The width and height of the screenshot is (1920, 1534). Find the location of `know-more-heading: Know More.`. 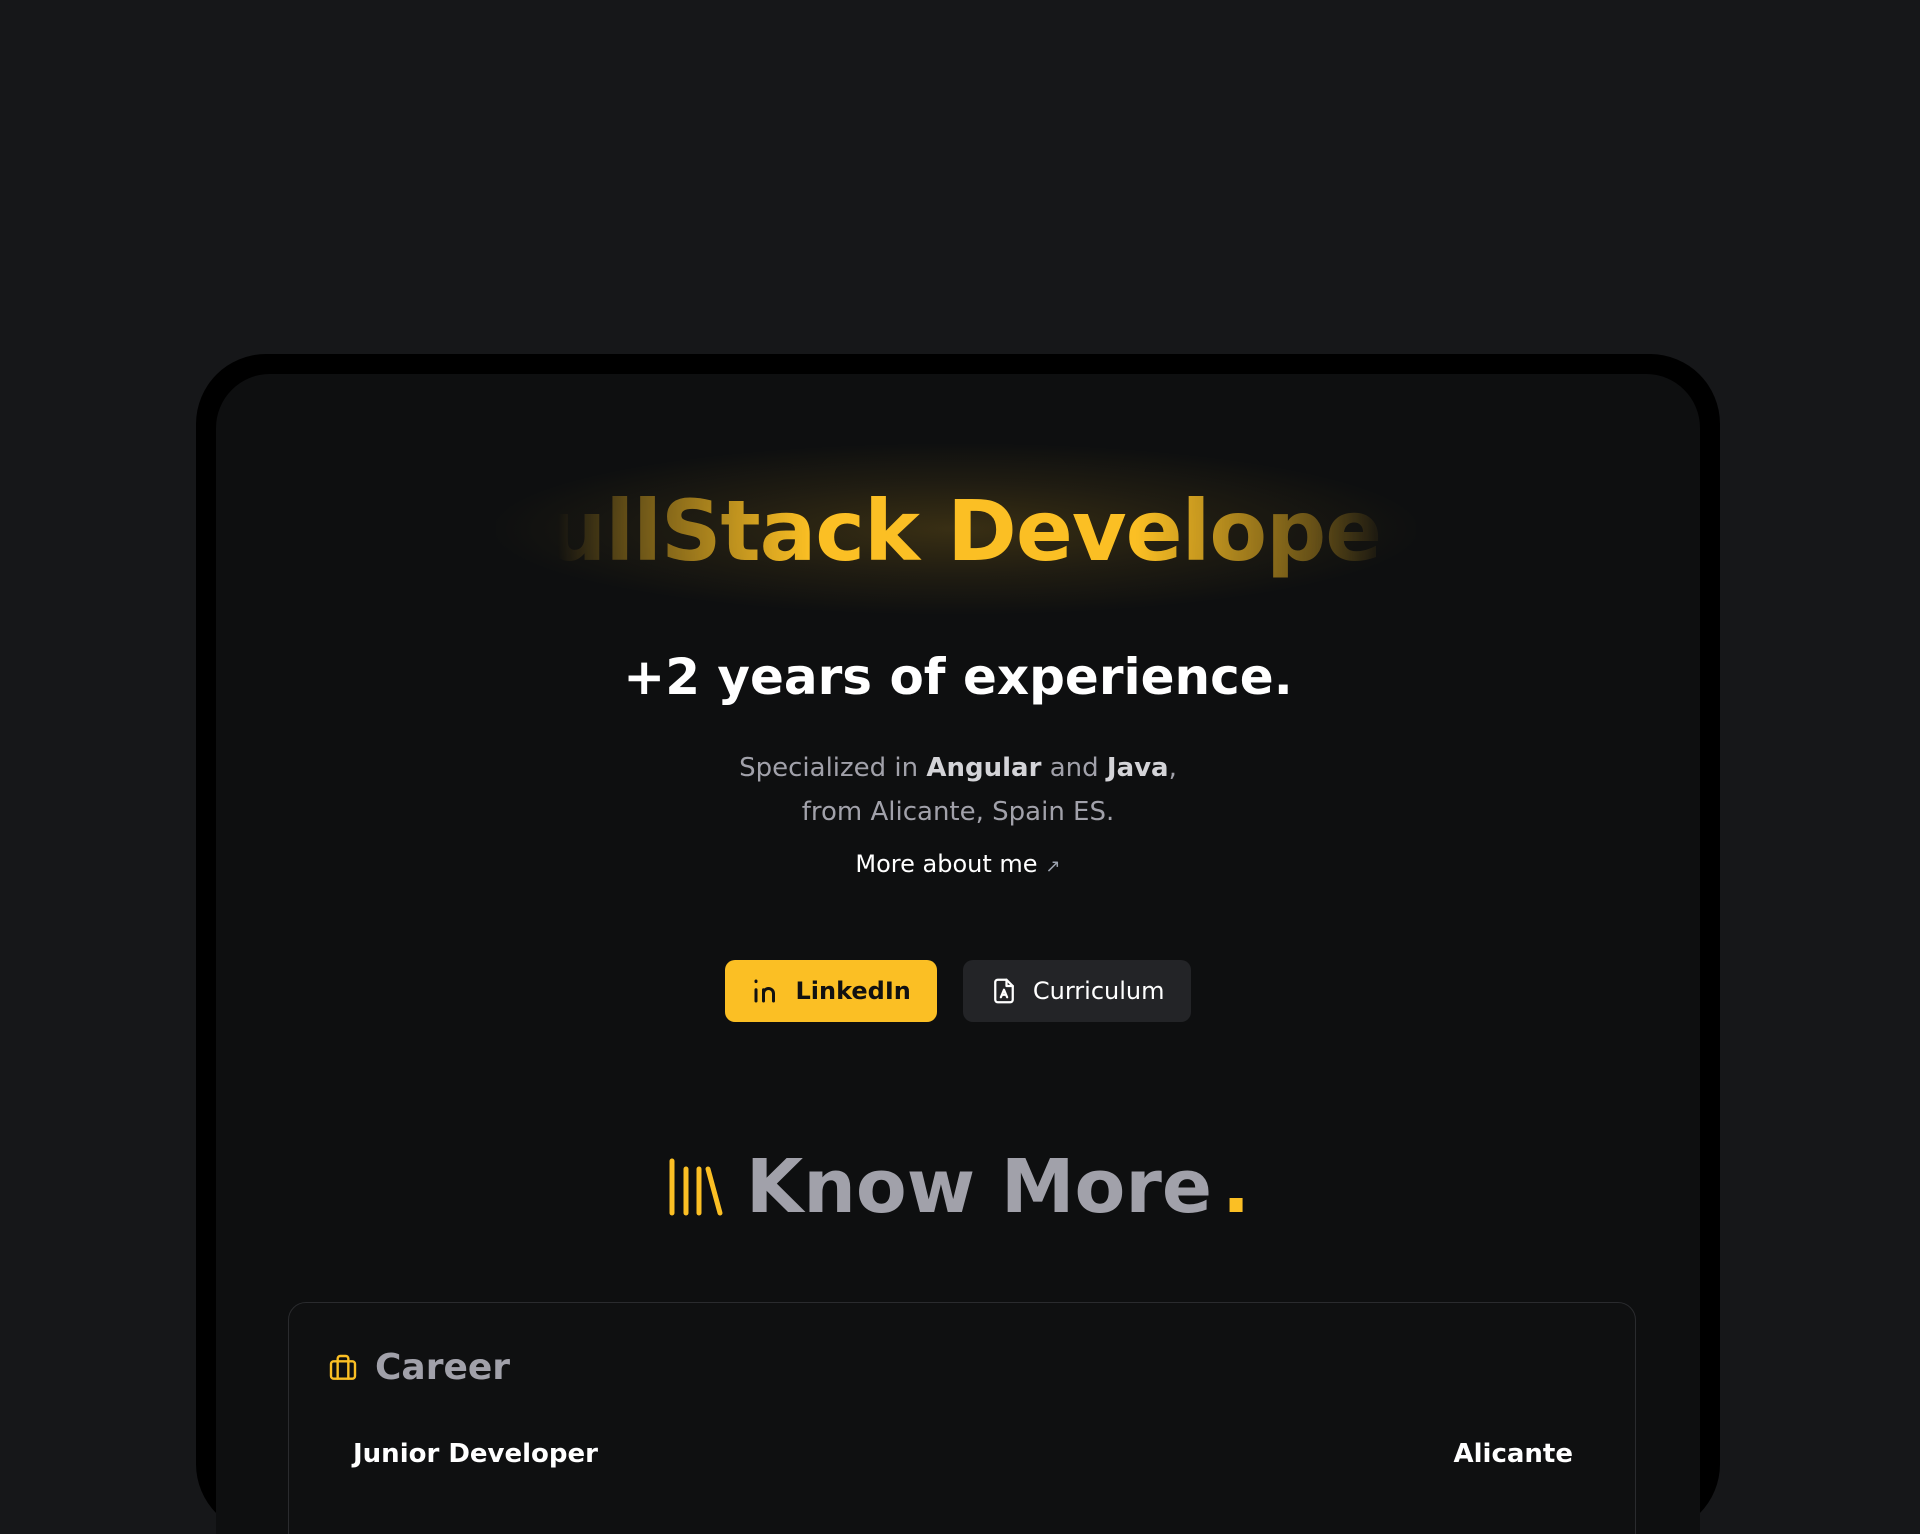

know-more-heading: Know More. is located at coordinates (958, 1187).